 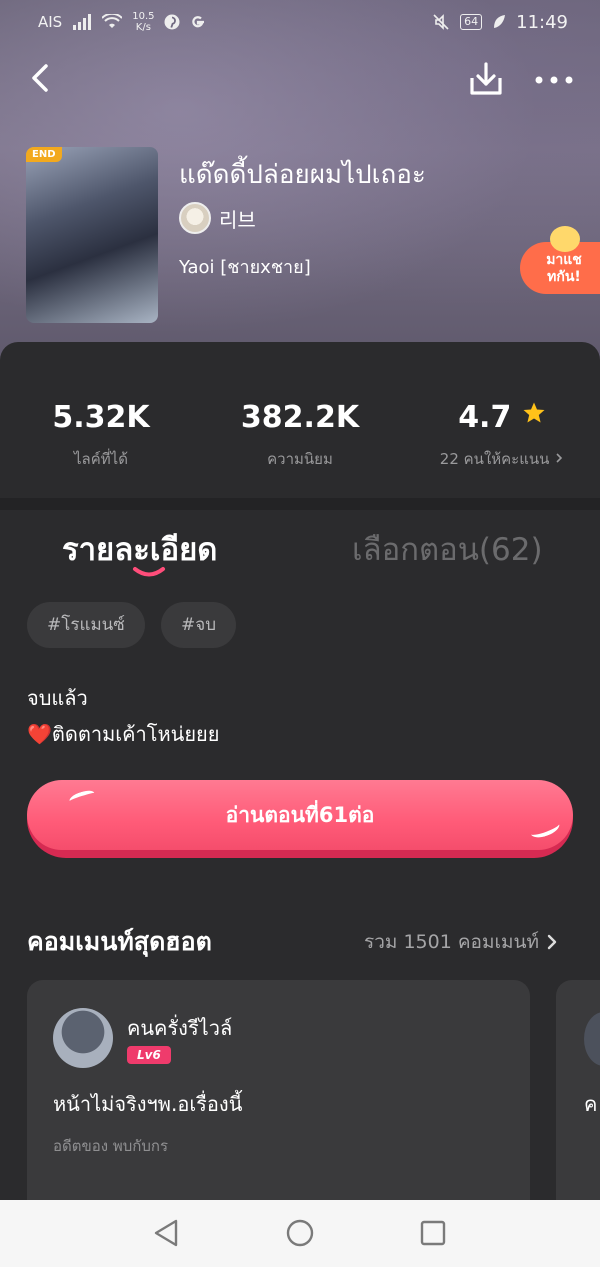 What do you see at coordinates (123, 734) in the screenshot?
I see `description-follow: ❤️ติดตามเค้าโหน่ยยย` at bounding box center [123, 734].